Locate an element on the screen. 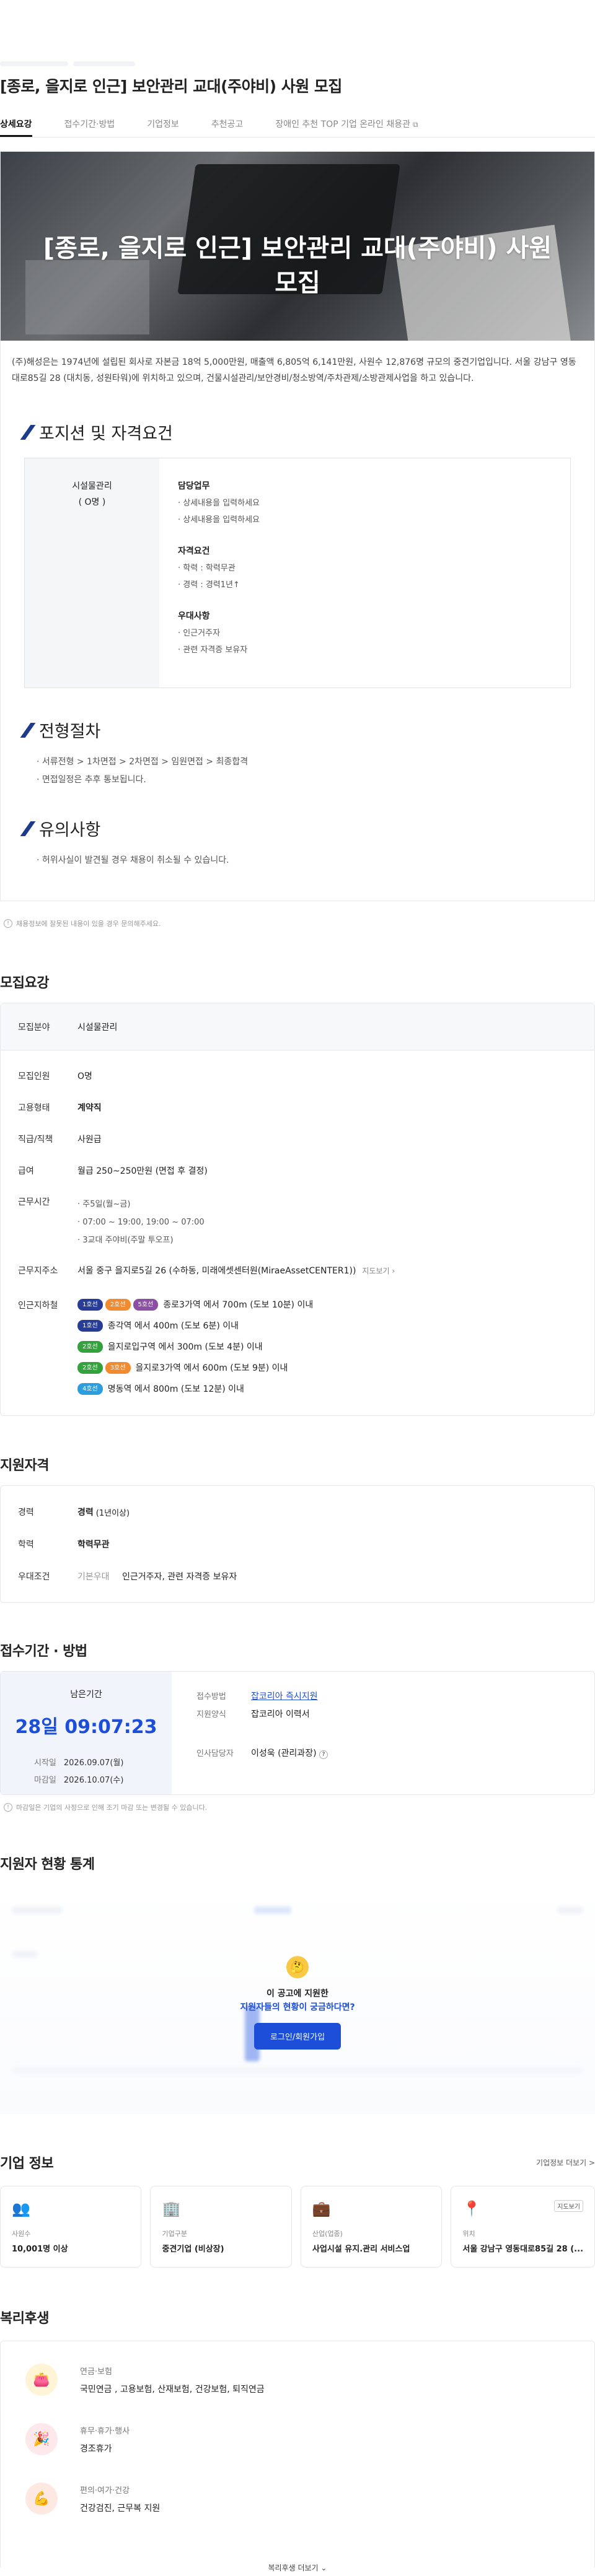 This screenshot has width=595, height=2576. subway-item: 1호선 2호선 5호선 종로3가역 에서 700m (도보 10분) 이내 is located at coordinates (195, 1304).